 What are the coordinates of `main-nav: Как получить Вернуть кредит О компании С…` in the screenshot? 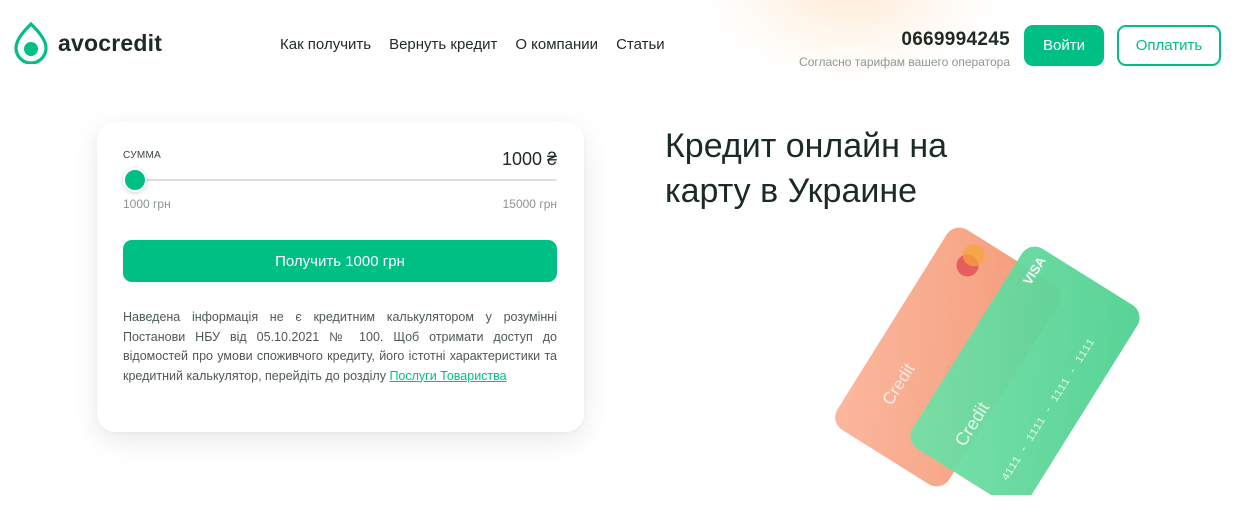 It's located at (481, 44).